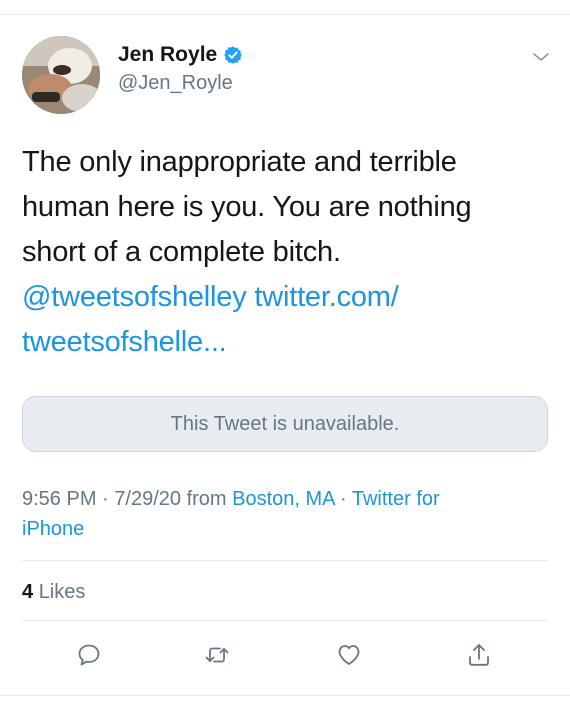 The width and height of the screenshot is (570, 702). What do you see at coordinates (349, 655) in the screenshot?
I see `heart-icon` at bounding box center [349, 655].